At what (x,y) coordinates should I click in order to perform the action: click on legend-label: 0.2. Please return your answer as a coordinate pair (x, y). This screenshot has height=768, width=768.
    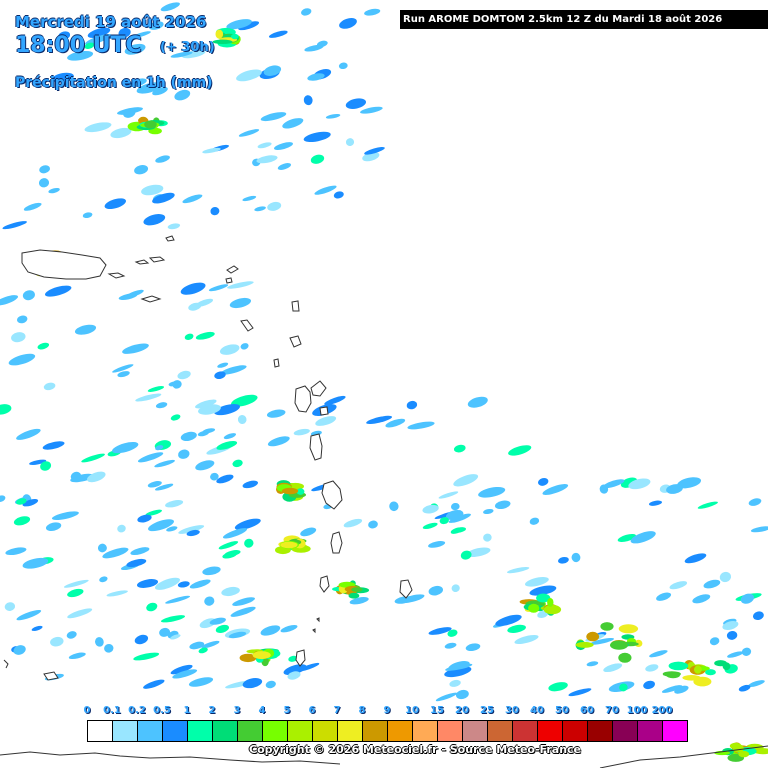
    Looking at the image, I should click on (137, 710).